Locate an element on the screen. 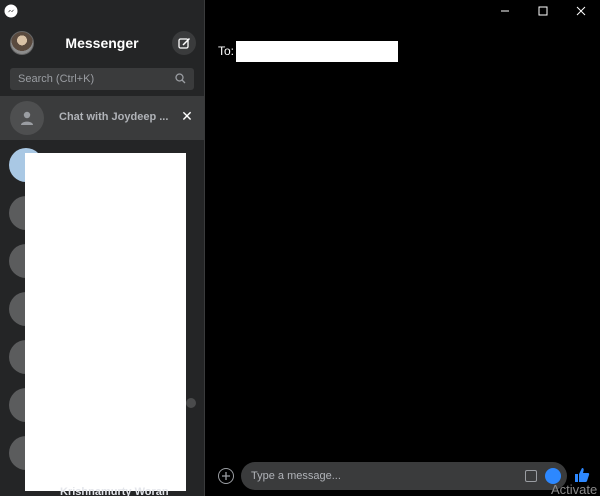  sidebar-header: Messenger is located at coordinates (102, 44).